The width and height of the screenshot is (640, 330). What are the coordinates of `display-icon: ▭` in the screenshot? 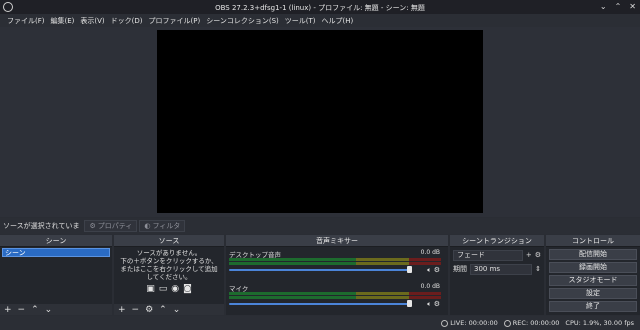 It's located at (163, 289).